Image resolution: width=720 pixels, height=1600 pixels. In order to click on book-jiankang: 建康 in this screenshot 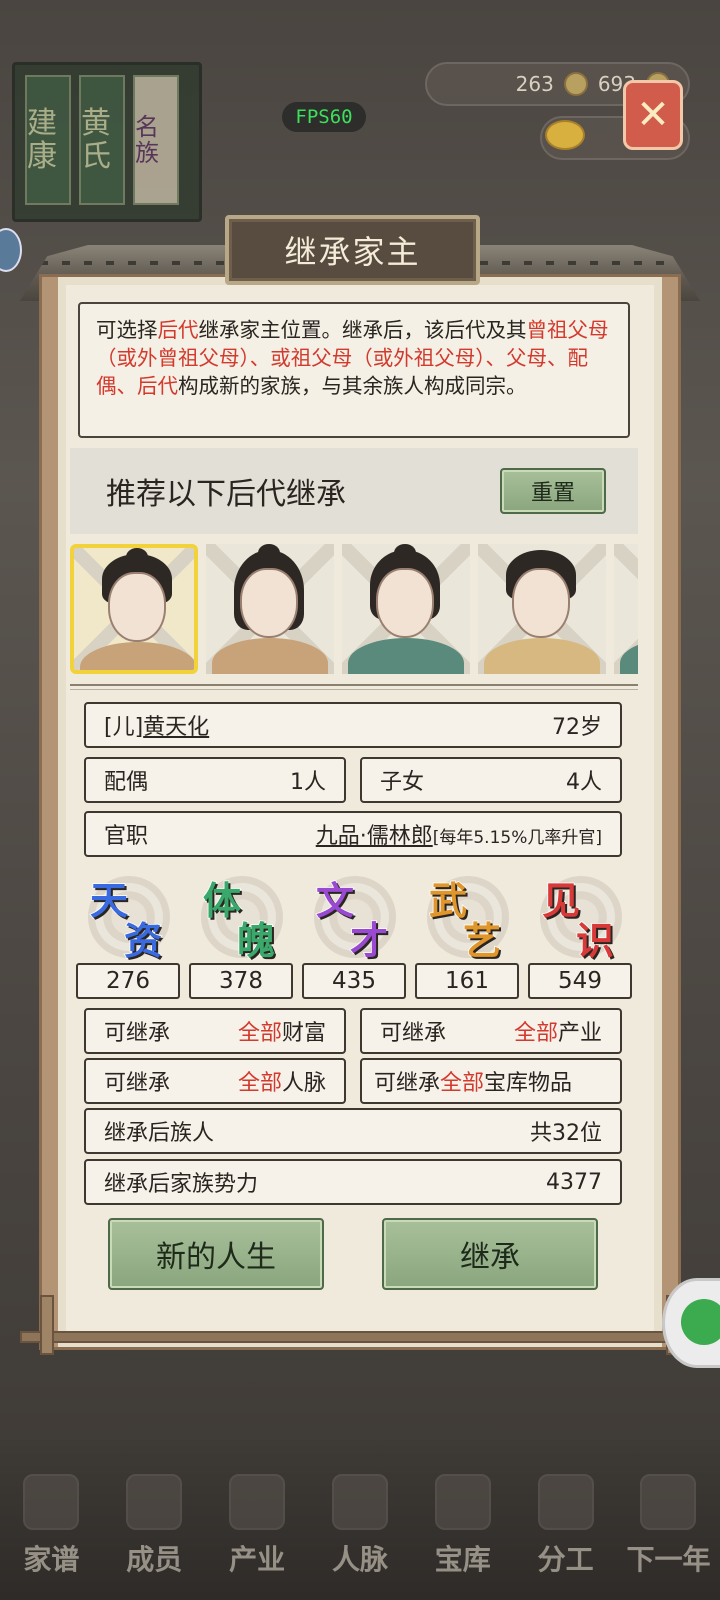, I will do `click(48, 140)`.